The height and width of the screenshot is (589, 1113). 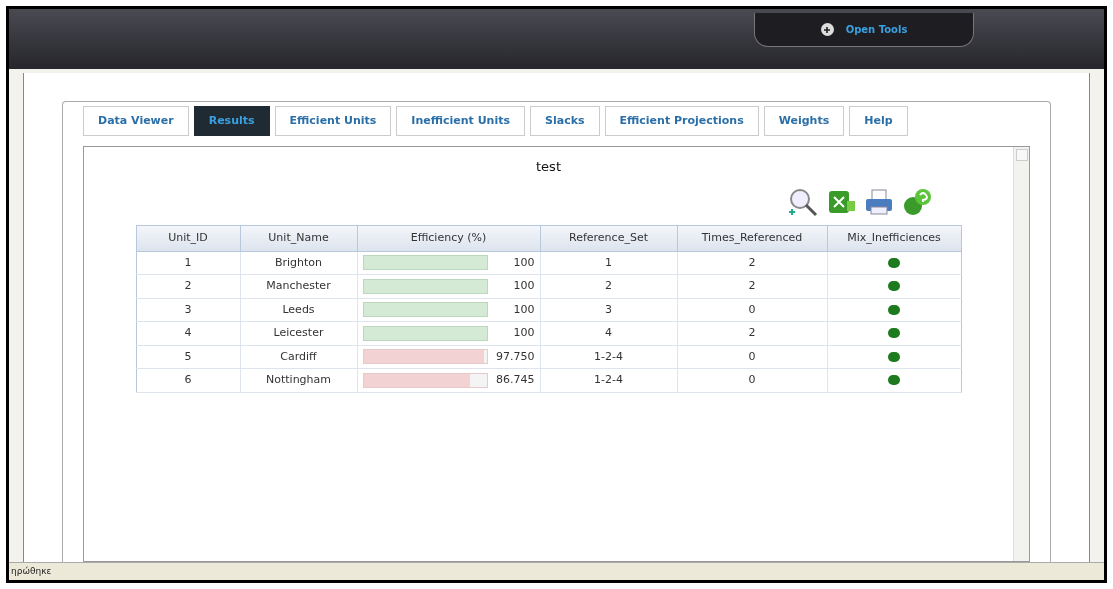 I want to click on tab: Efficient Projections, so click(x=681, y=121).